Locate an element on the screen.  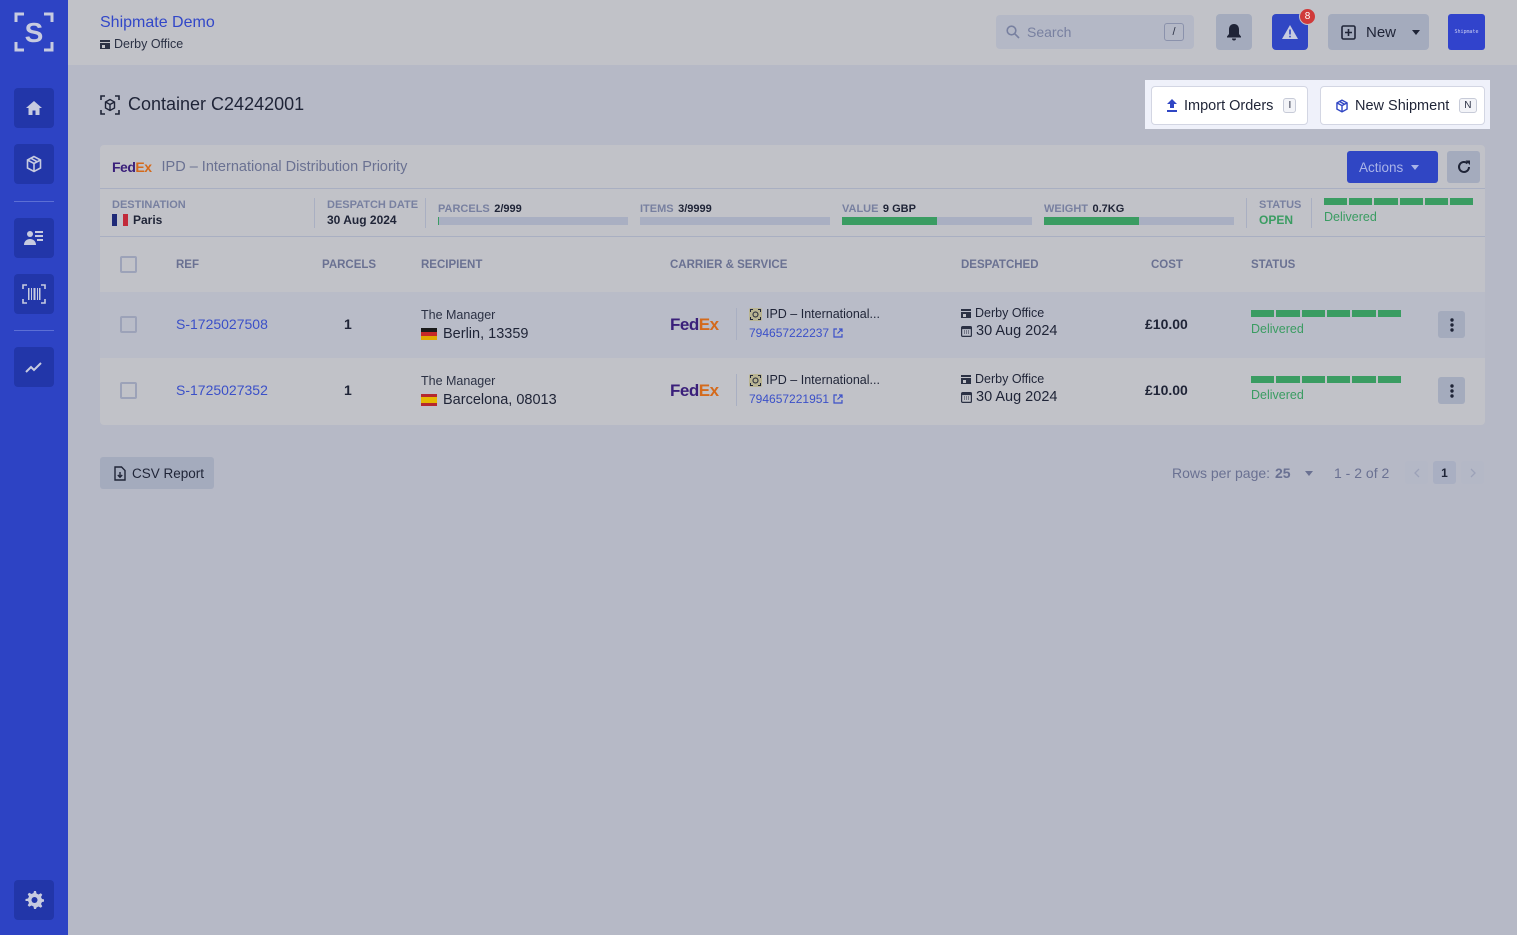
recipient-address: Barcelona, 08013 is located at coordinates (489, 400).